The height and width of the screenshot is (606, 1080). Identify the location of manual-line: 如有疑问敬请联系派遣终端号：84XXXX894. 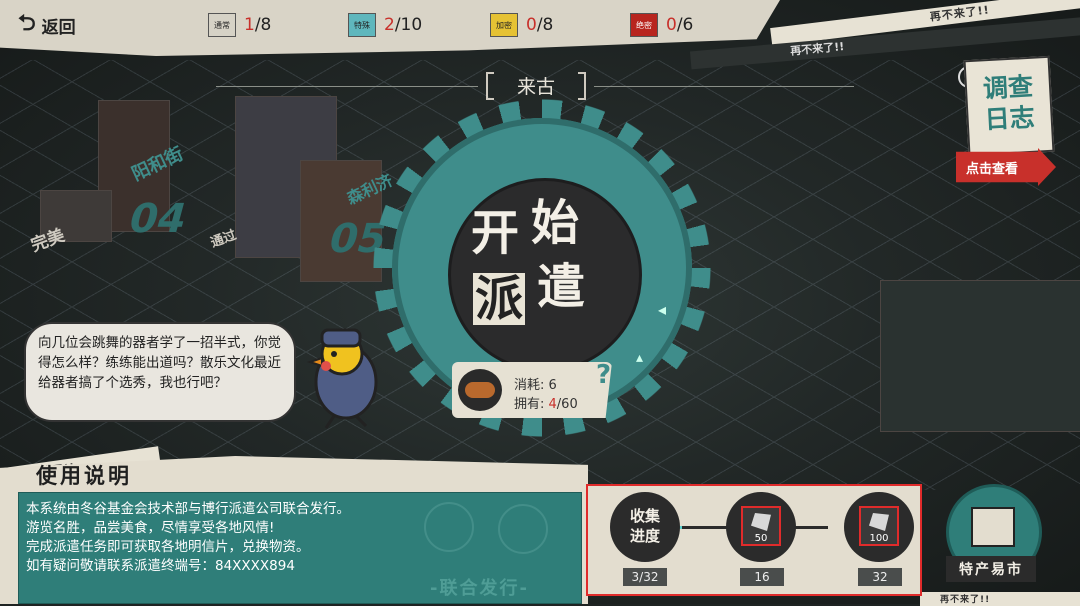
(160, 566).